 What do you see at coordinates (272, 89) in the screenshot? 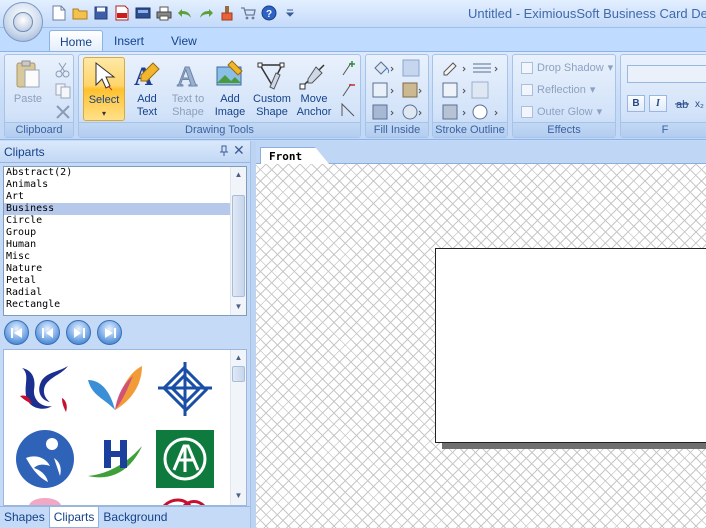
I see `custom-shape-button: Custom Shape` at bounding box center [272, 89].